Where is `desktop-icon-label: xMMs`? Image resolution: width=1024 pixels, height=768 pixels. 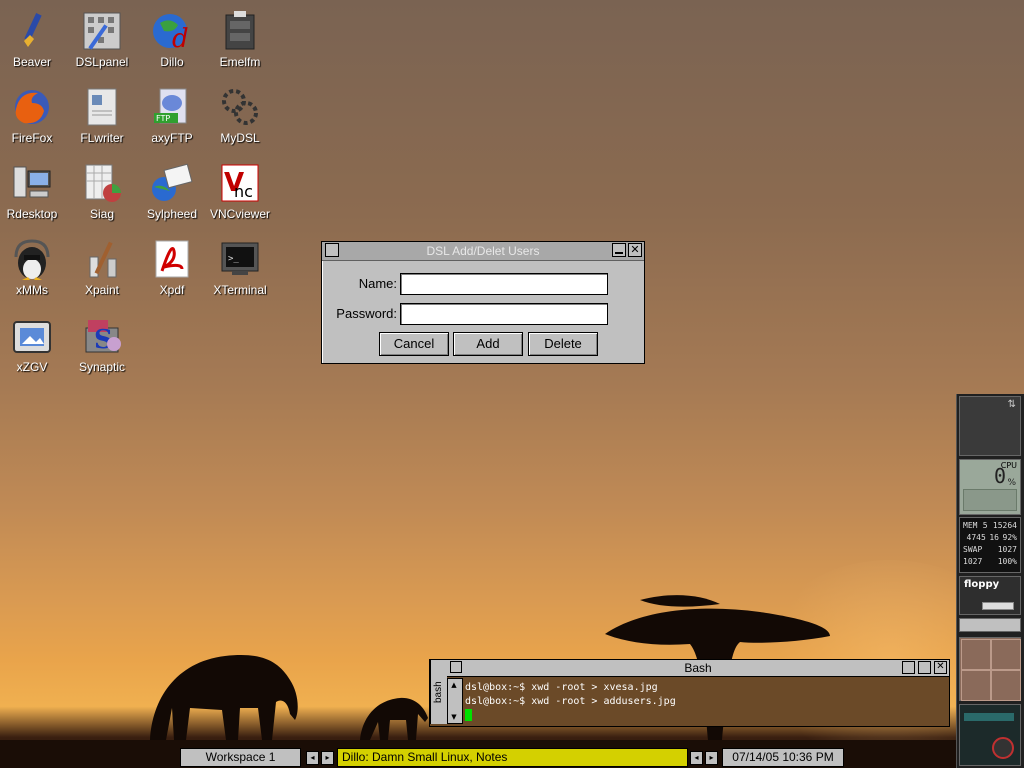
desktop-icon-label: xMMs is located at coordinates (32, 290).